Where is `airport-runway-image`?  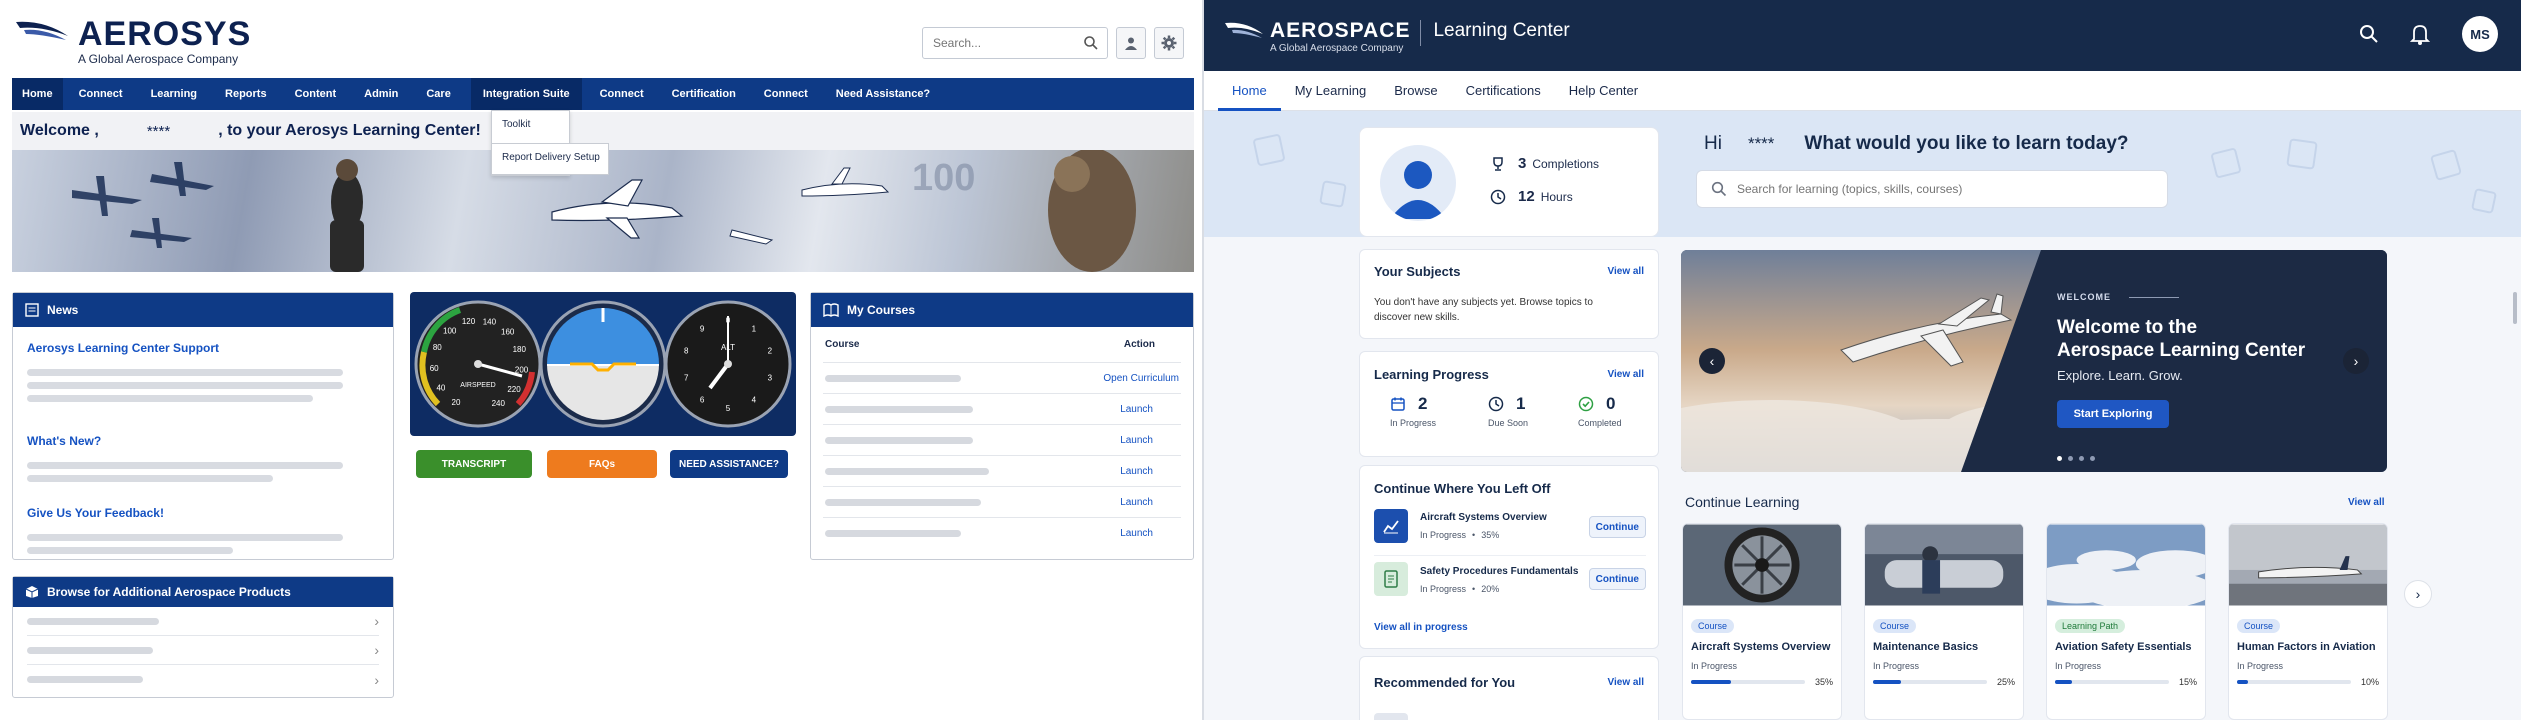
airport-runway-image is located at coordinates (2308, 565).